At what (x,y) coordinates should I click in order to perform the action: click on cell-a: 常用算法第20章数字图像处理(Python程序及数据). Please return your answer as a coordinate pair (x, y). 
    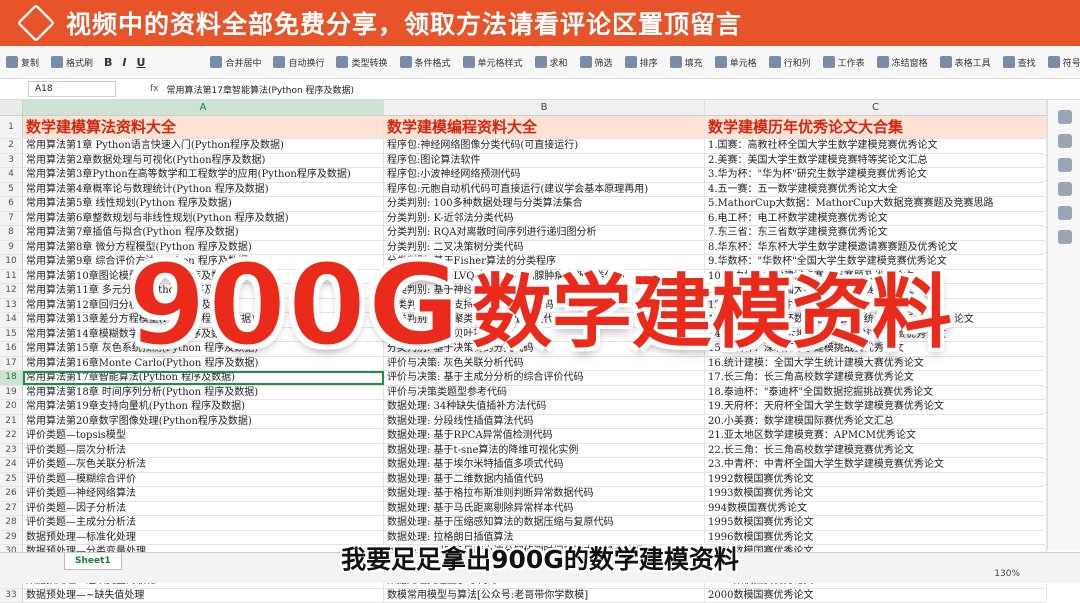
    Looking at the image, I should click on (203, 422).